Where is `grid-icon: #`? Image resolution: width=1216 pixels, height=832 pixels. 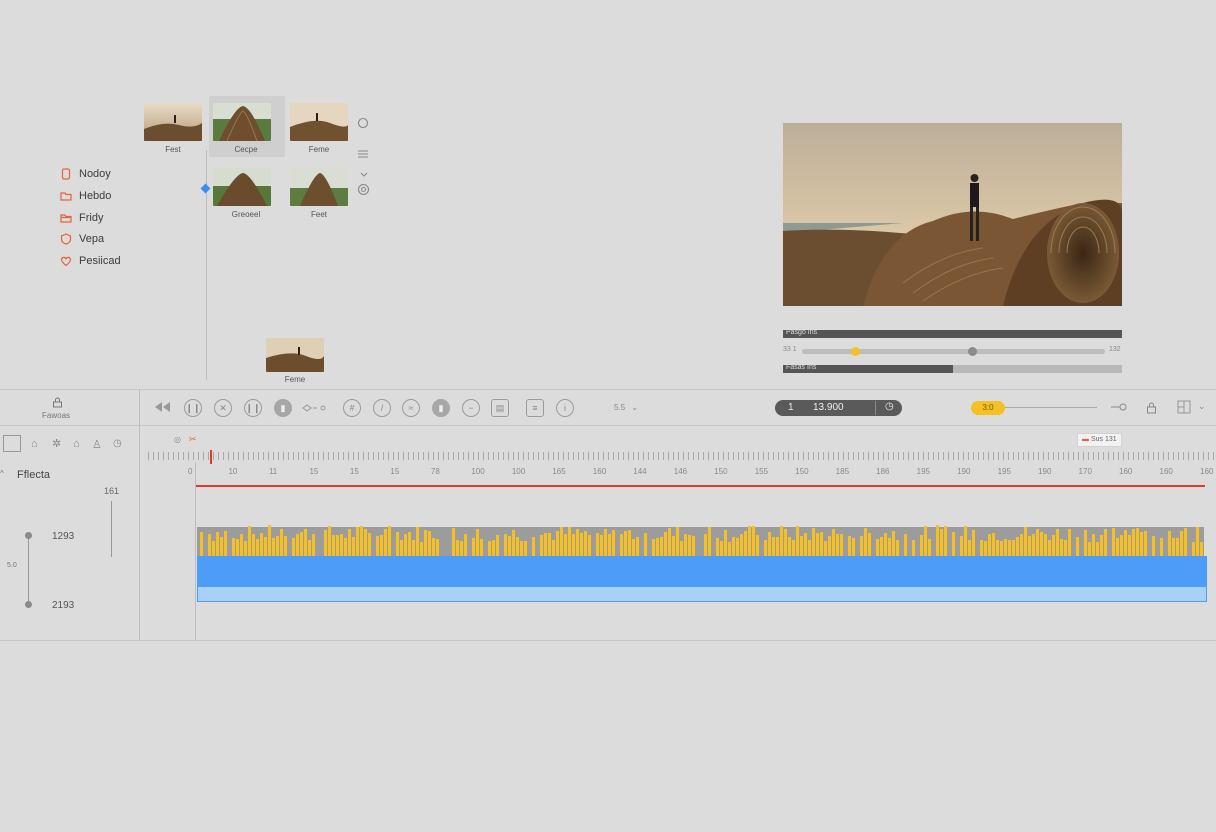
grid-icon: # is located at coordinates (352, 408).